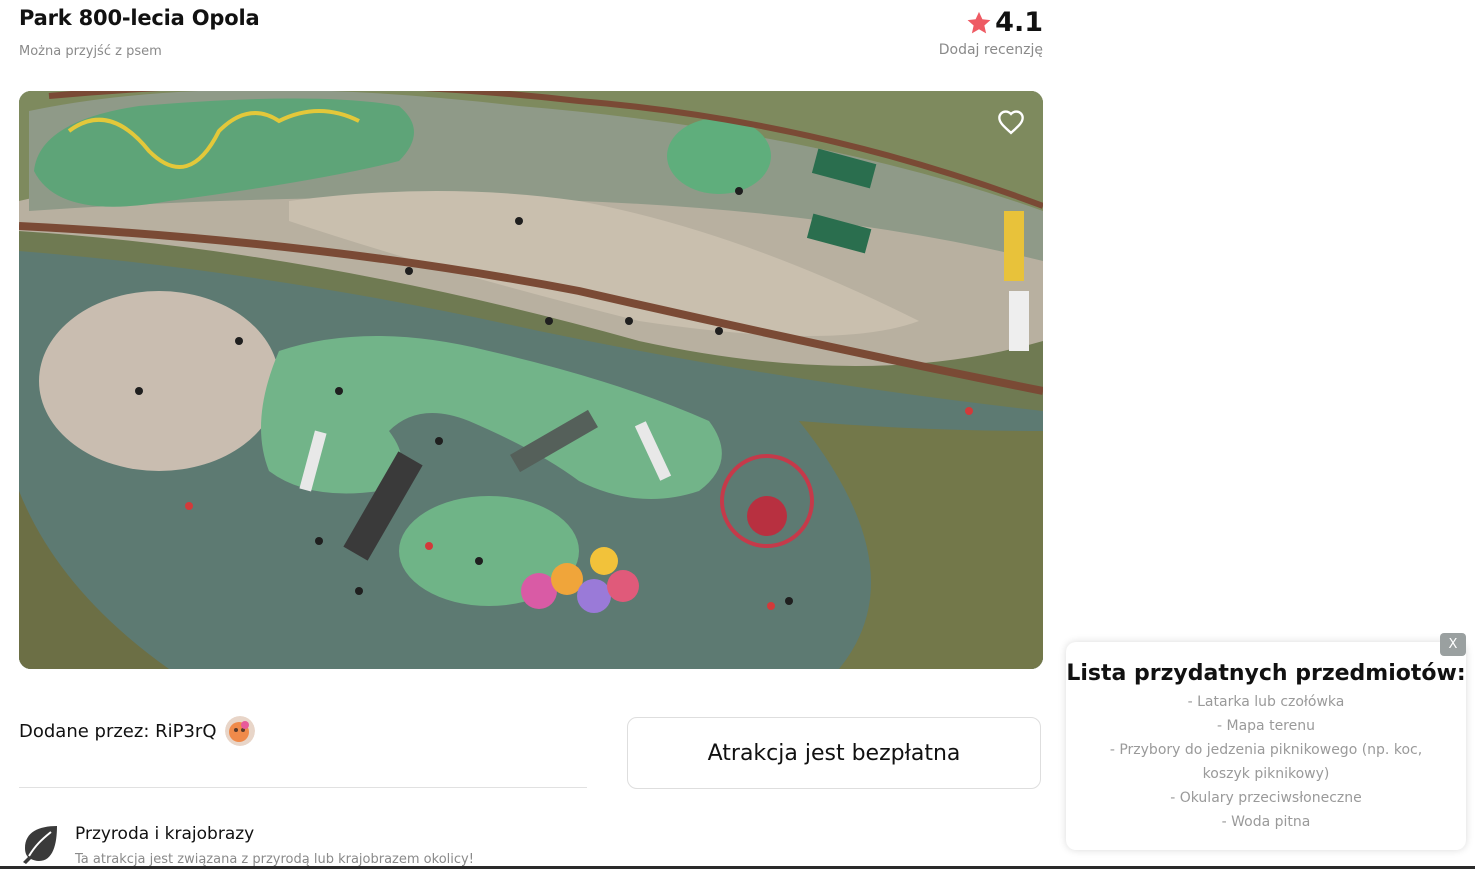 Image resolution: width=1475 pixels, height=869 pixels. Describe the element at coordinates (303, 787) in the screenshot. I see `section-divider` at that location.